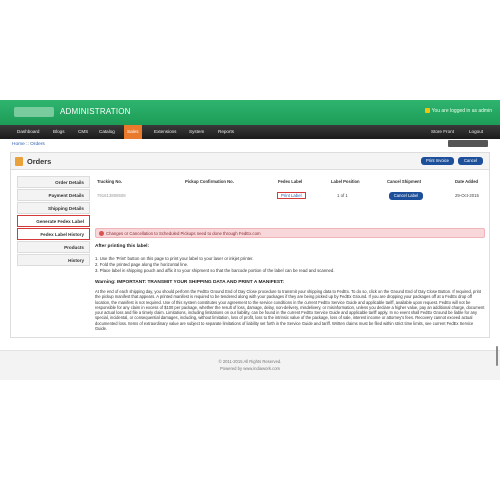  Describe the element at coordinates (165, 132) in the screenshot. I see `nav-extensions: Extensions` at that location.